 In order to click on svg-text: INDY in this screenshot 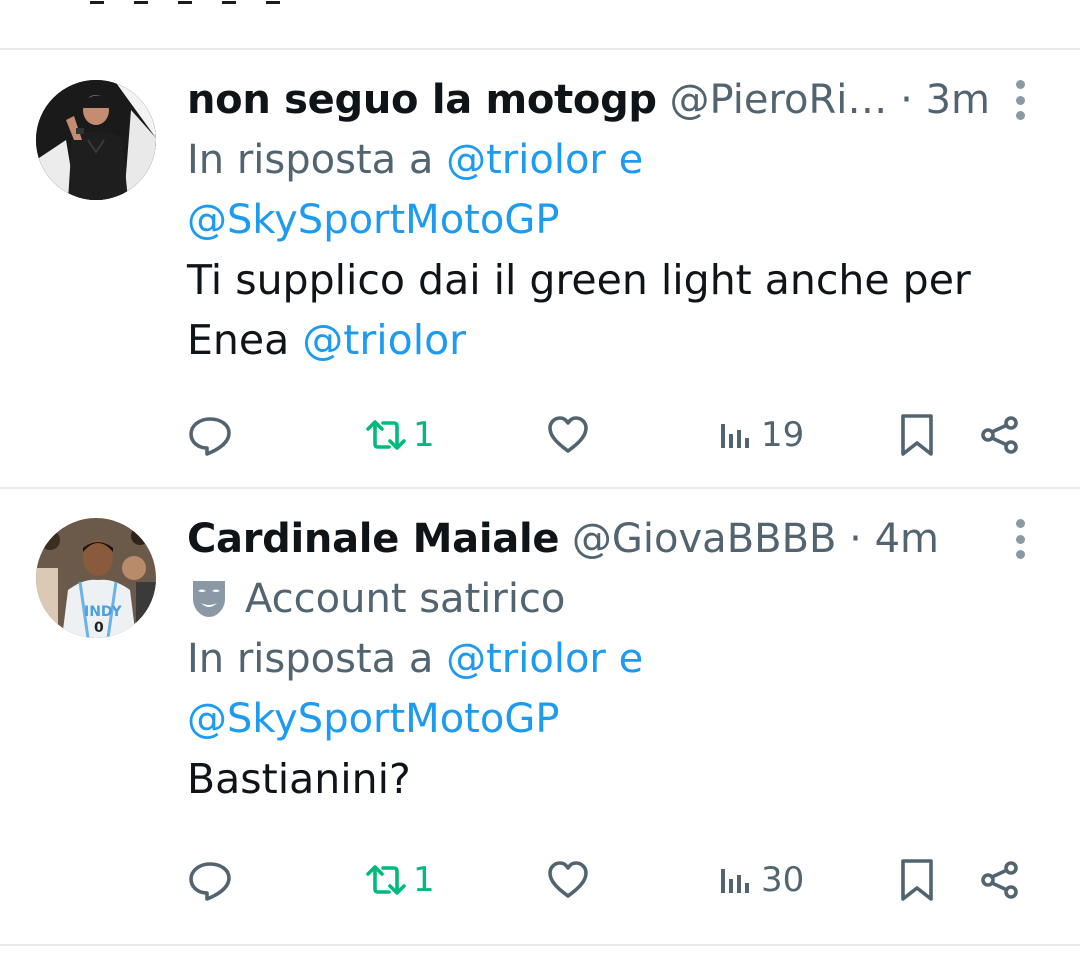, I will do `click(103, 612)`.